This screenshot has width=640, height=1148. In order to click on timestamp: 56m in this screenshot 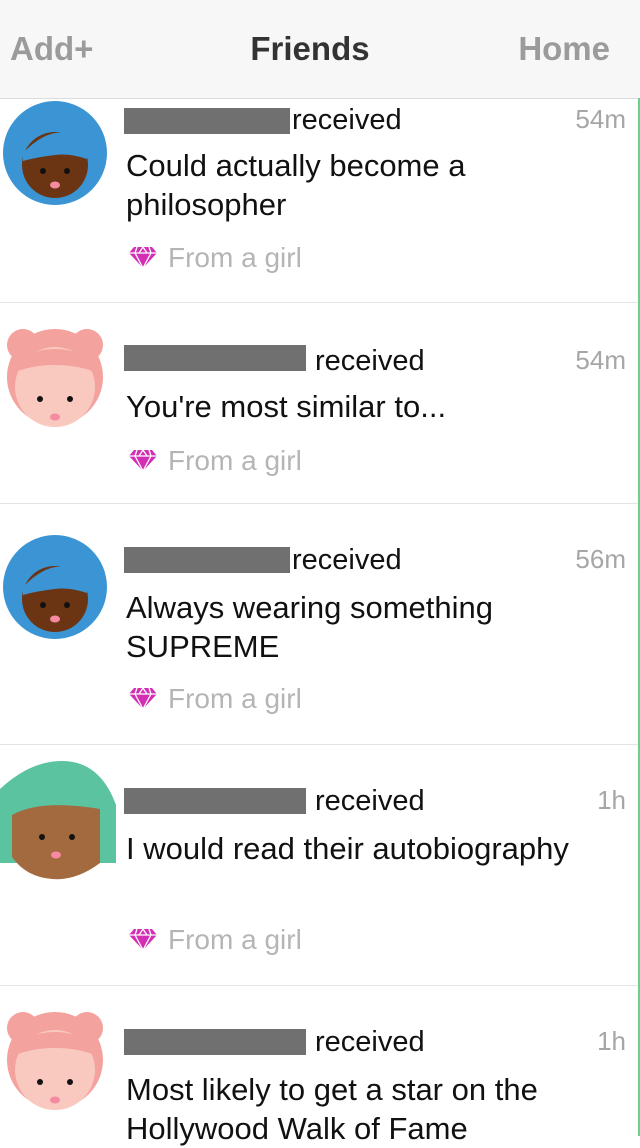, I will do `click(600, 559)`.